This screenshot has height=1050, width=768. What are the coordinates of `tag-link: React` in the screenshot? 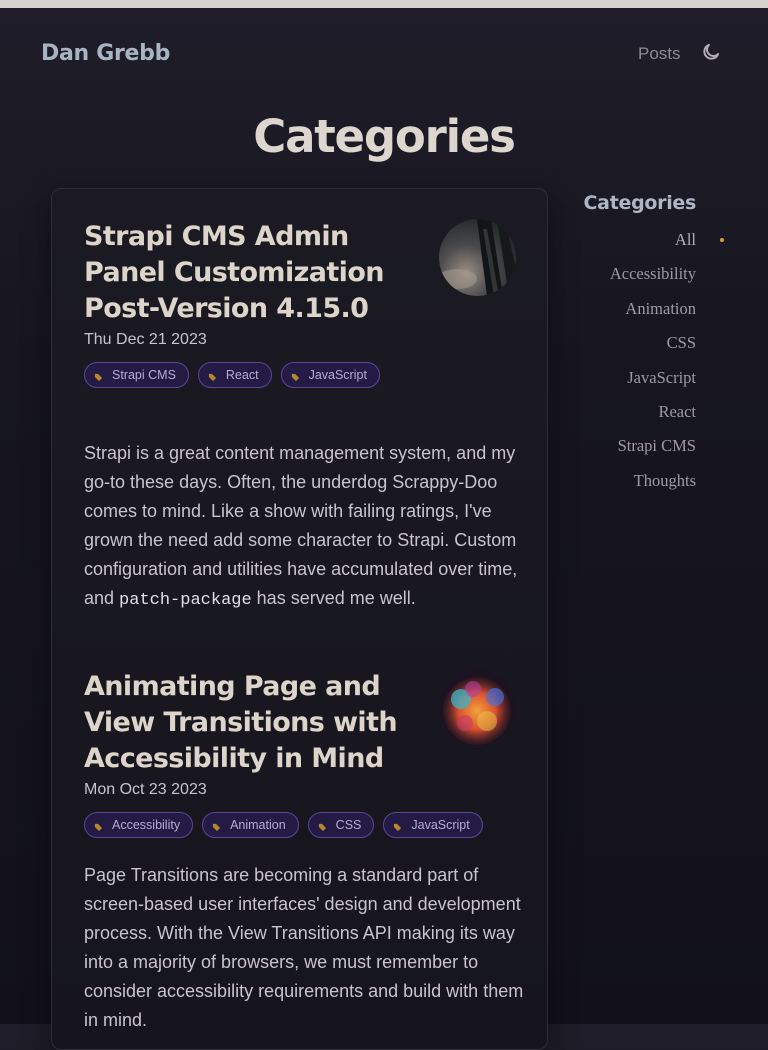 It's located at (234, 375).